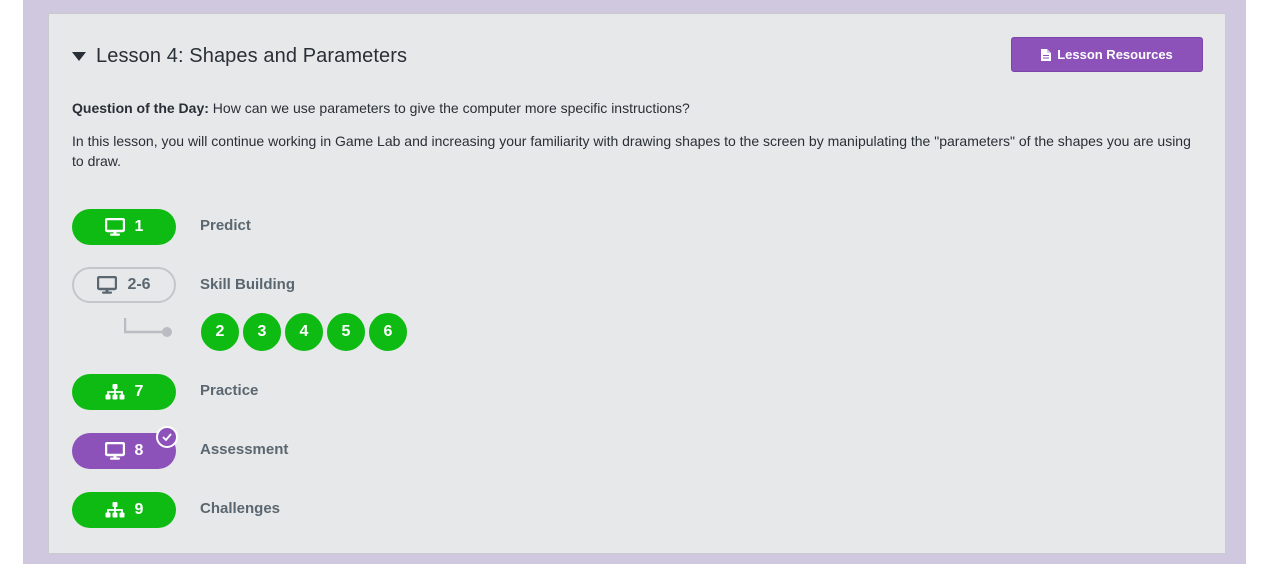  Describe the element at coordinates (167, 437) in the screenshot. I see `check-icon` at that location.